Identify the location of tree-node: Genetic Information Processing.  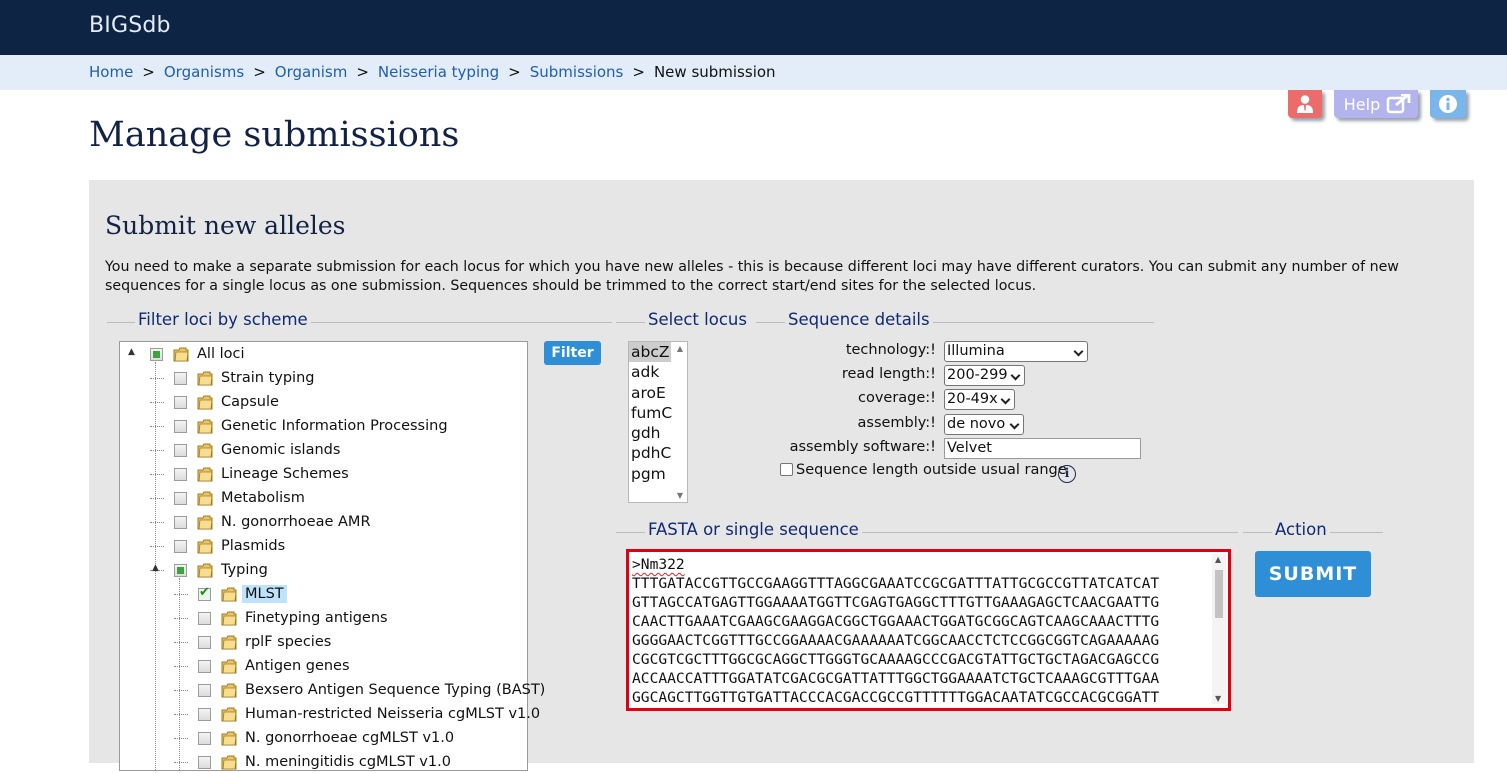
(311, 426).